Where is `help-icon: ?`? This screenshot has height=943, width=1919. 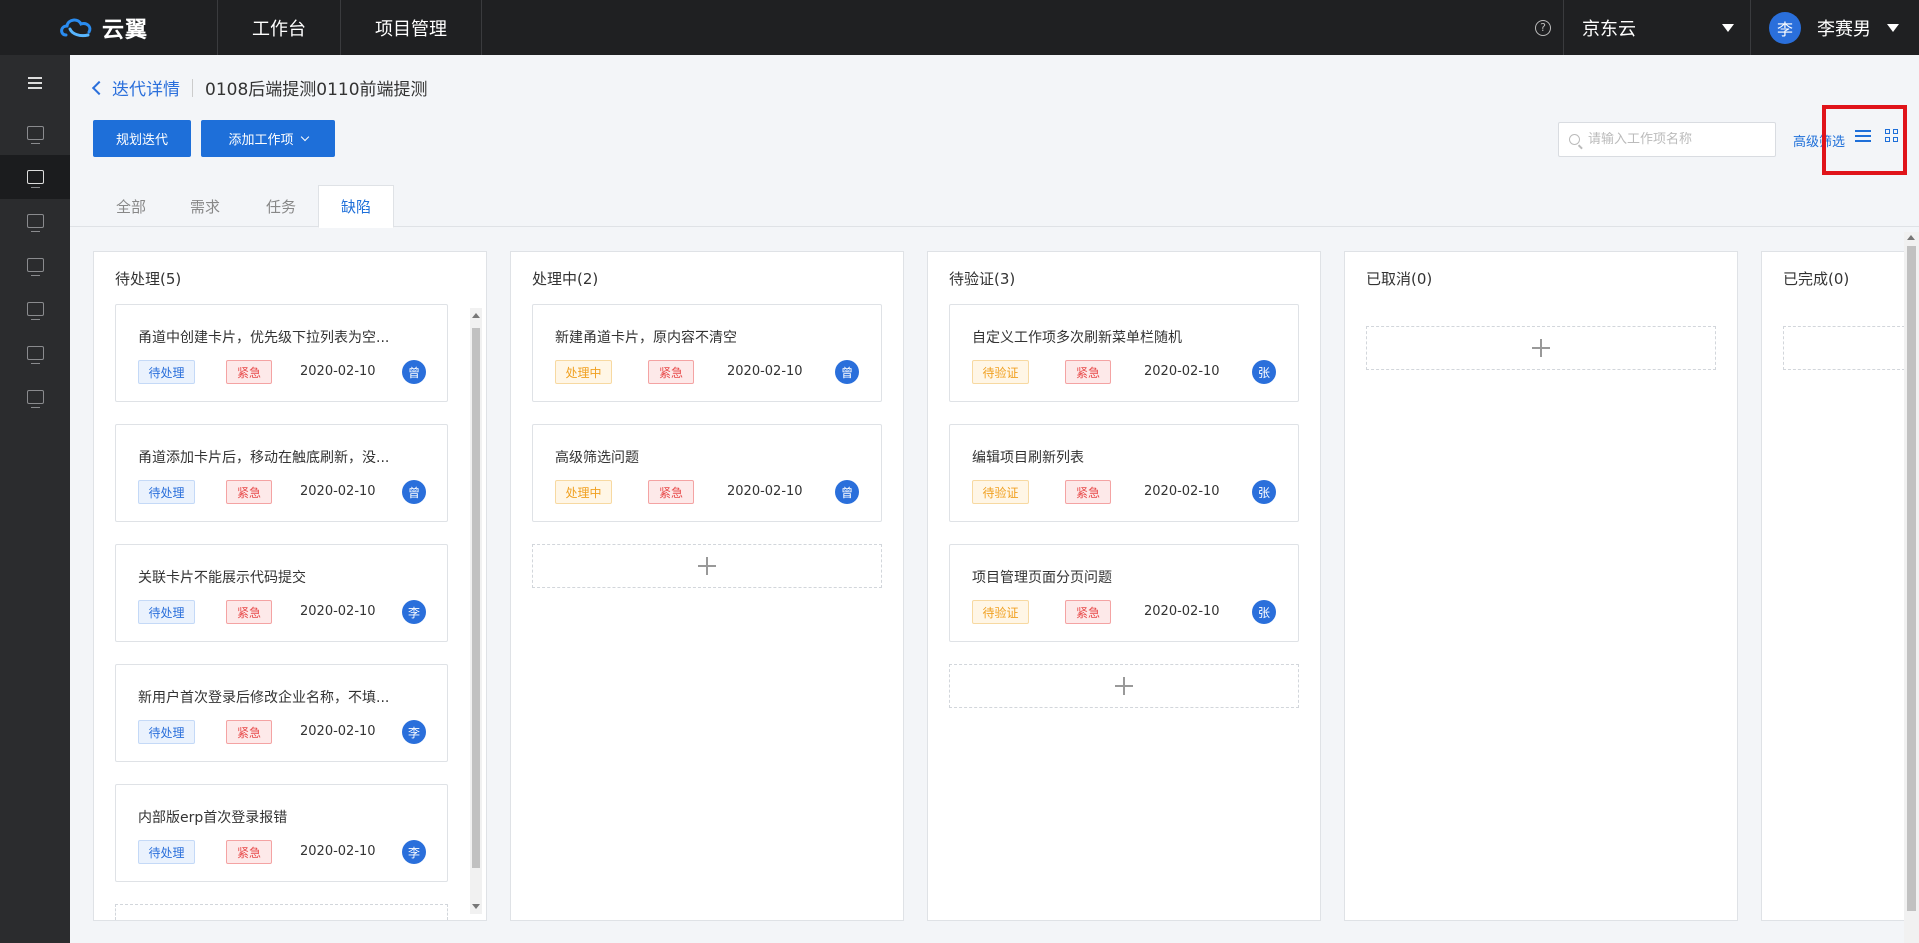
help-icon: ? is located at coordinates (1543, 27).